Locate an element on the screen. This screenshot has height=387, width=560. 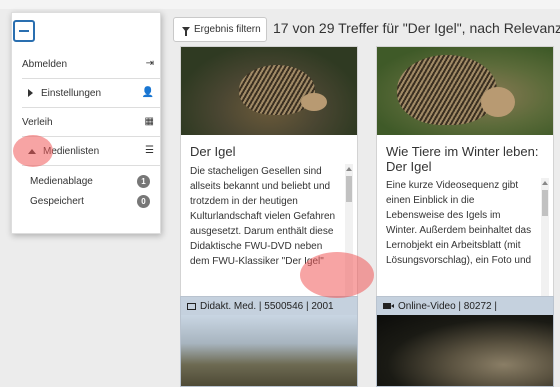
user-icon: 👤 is located at coordinates (147, 92).